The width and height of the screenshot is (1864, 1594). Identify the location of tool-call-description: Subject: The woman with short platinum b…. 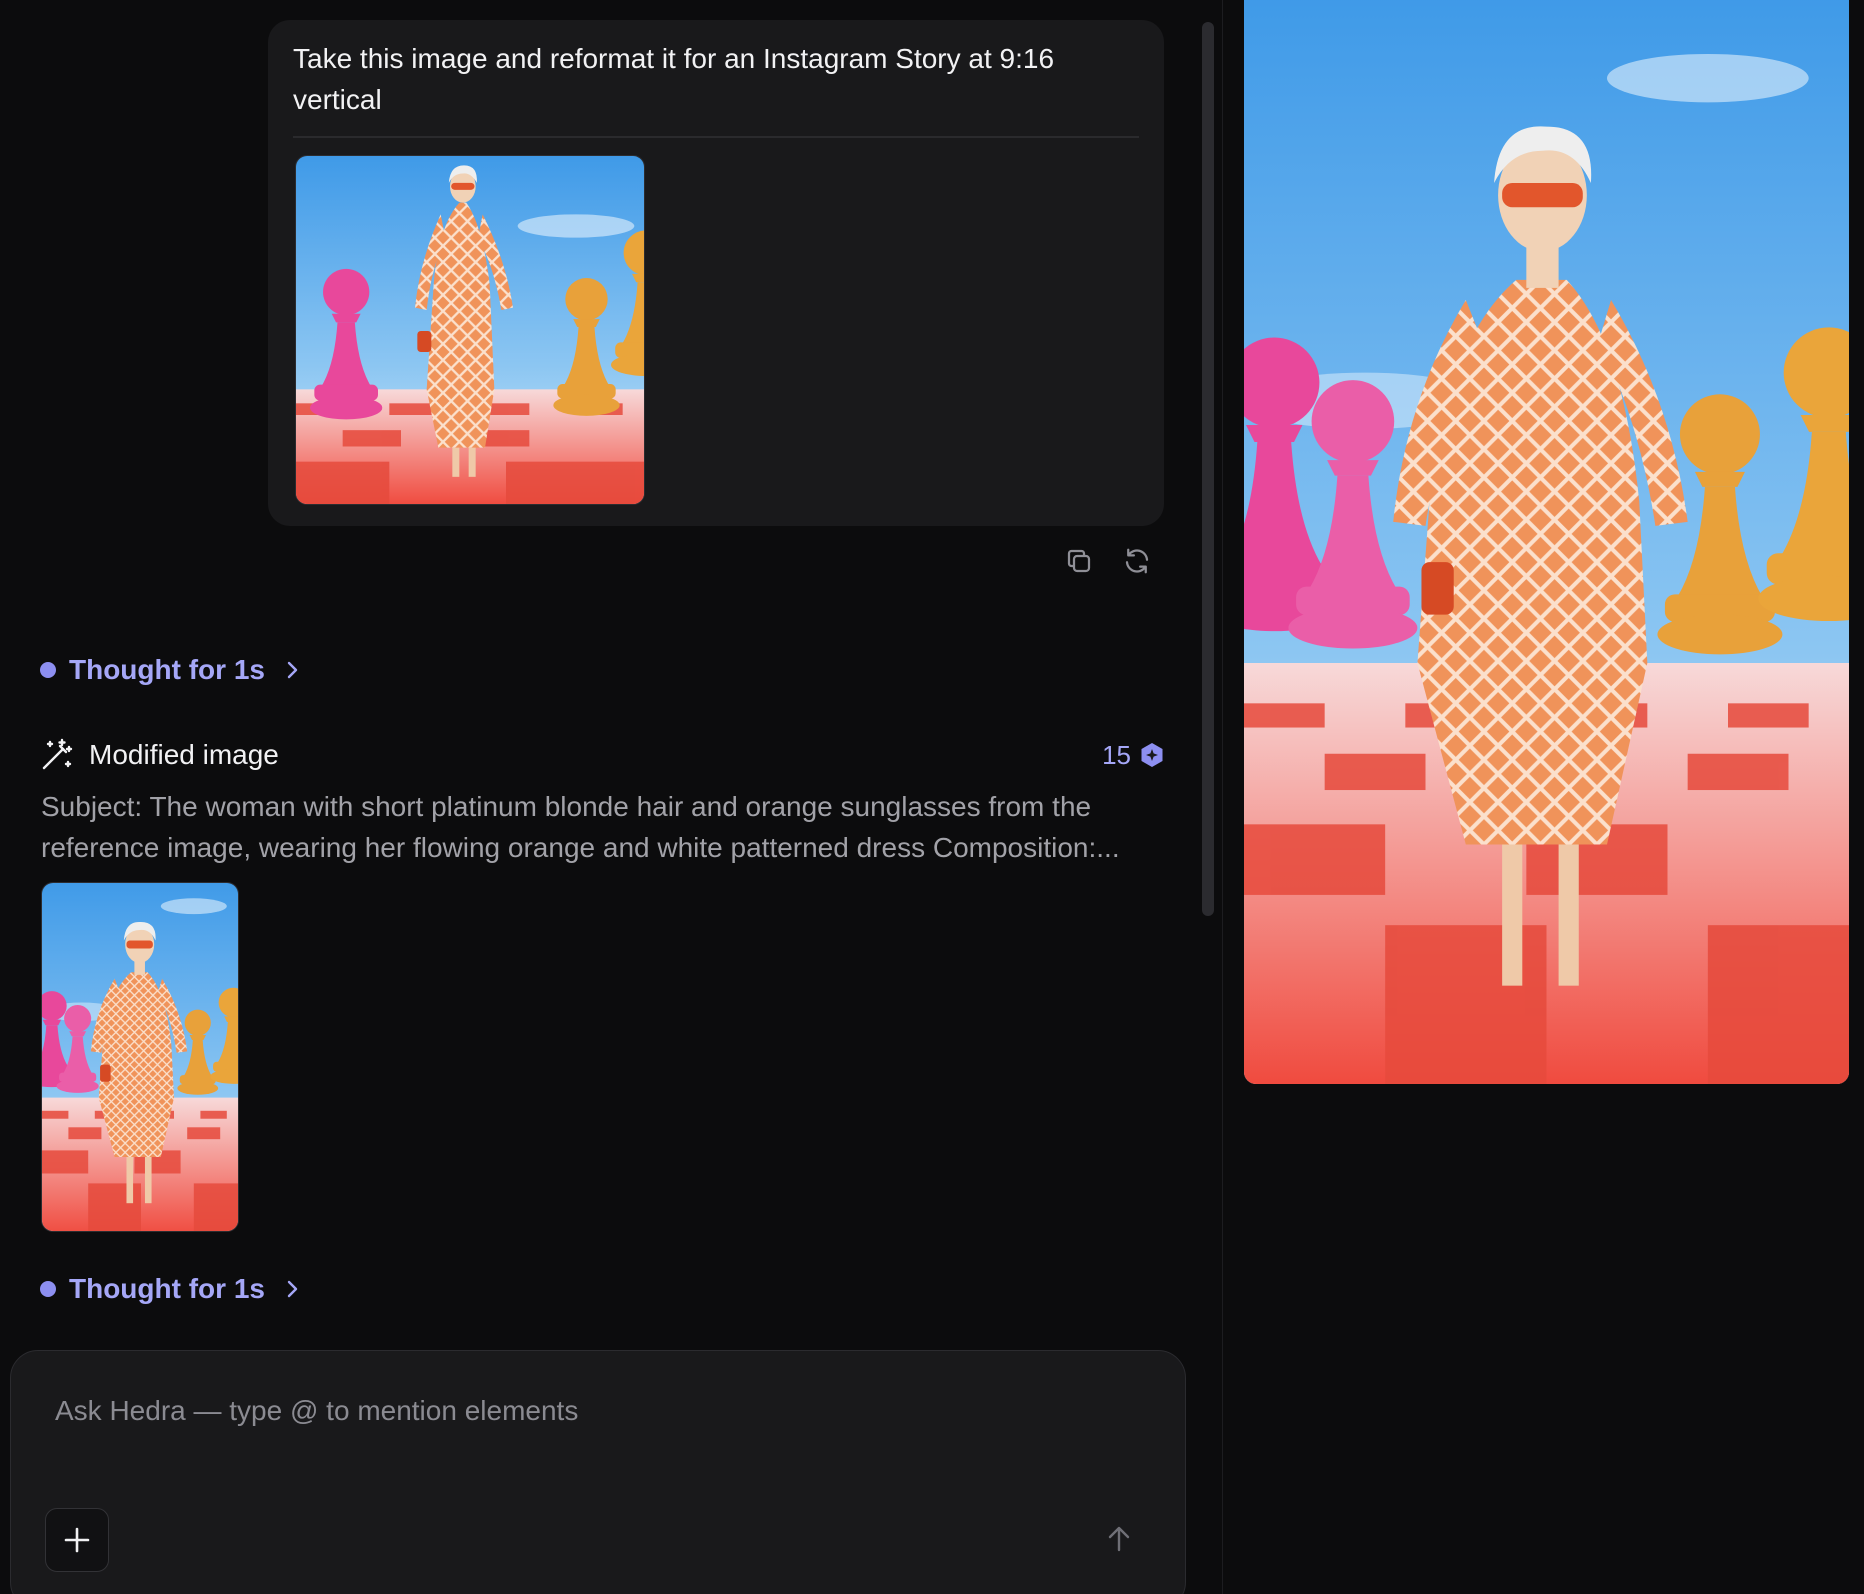
(580, 827).